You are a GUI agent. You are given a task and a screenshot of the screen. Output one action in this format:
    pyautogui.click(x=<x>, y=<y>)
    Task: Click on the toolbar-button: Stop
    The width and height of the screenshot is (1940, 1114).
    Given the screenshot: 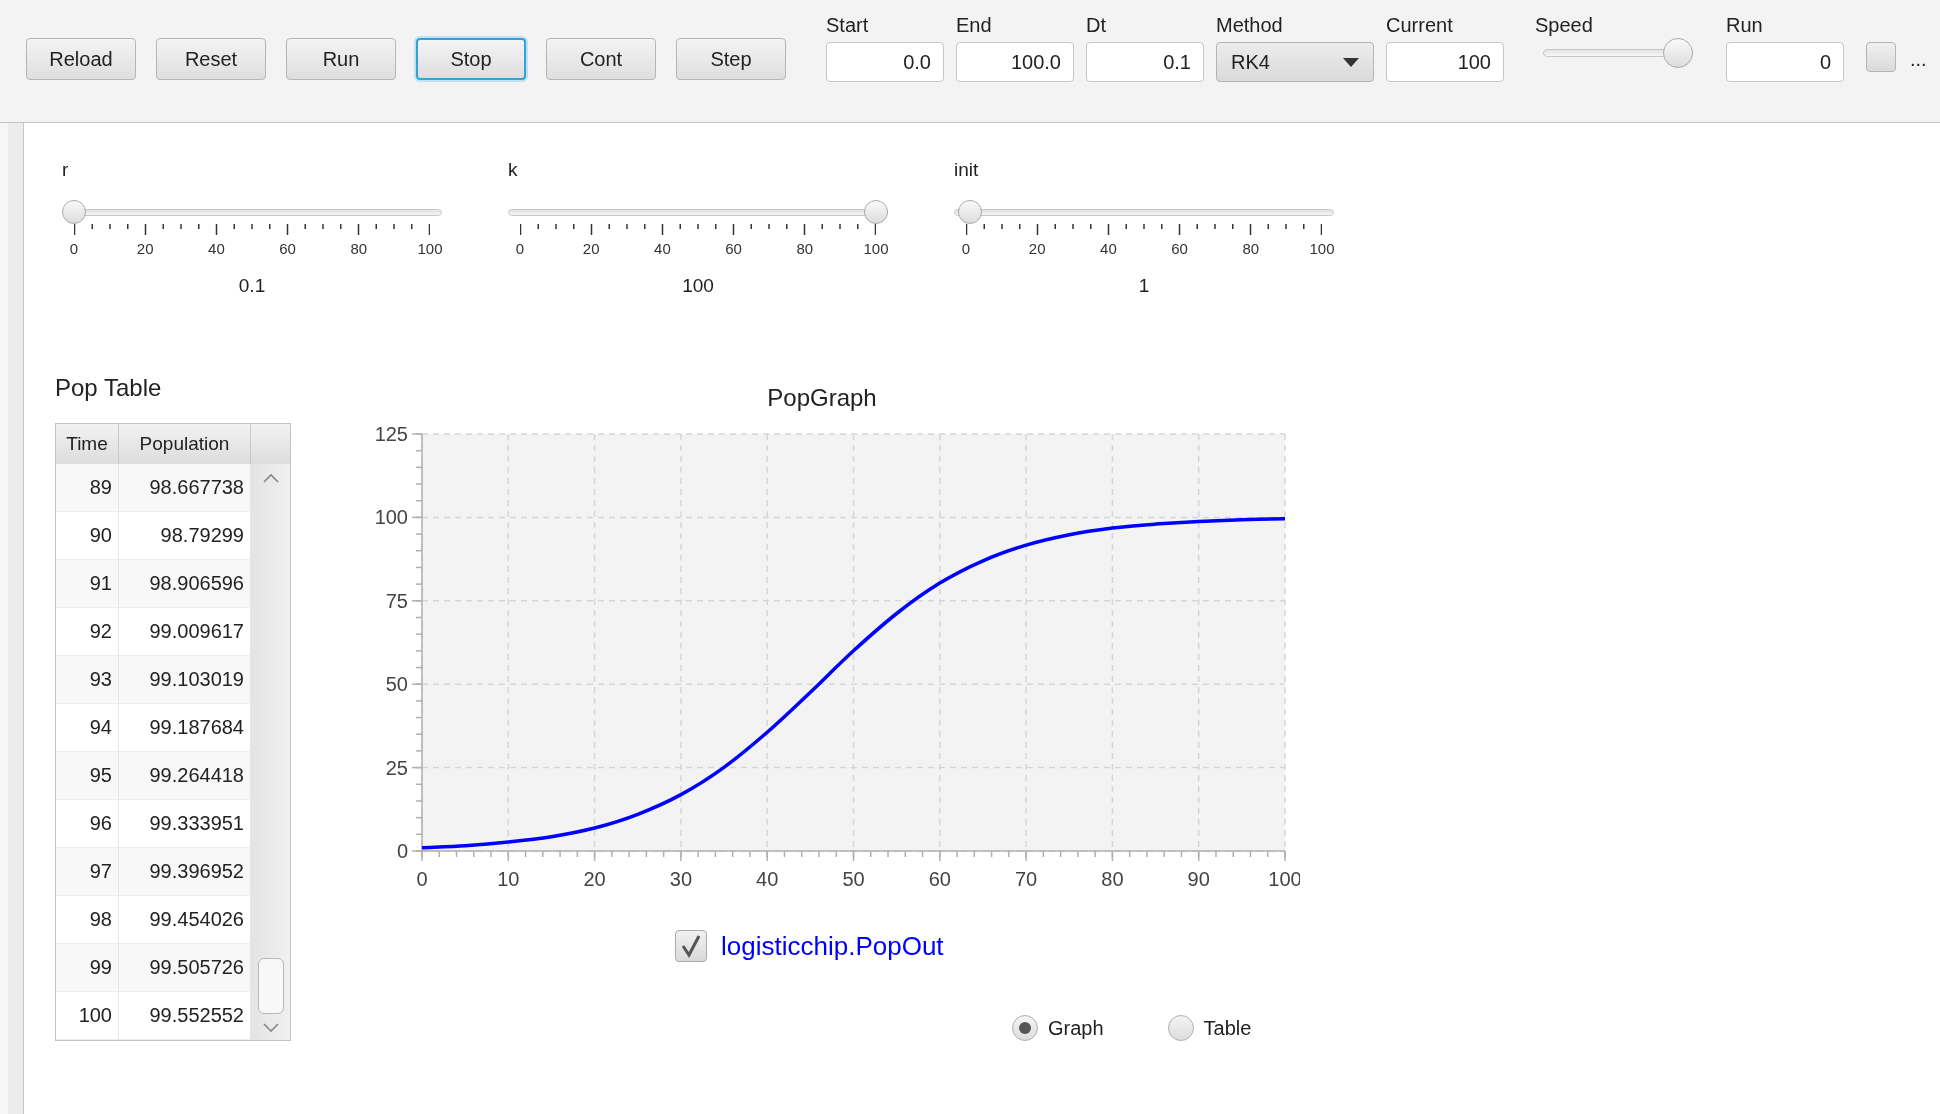 What is the action you would take?
    pyautogui.click(x=471, y=59)
    